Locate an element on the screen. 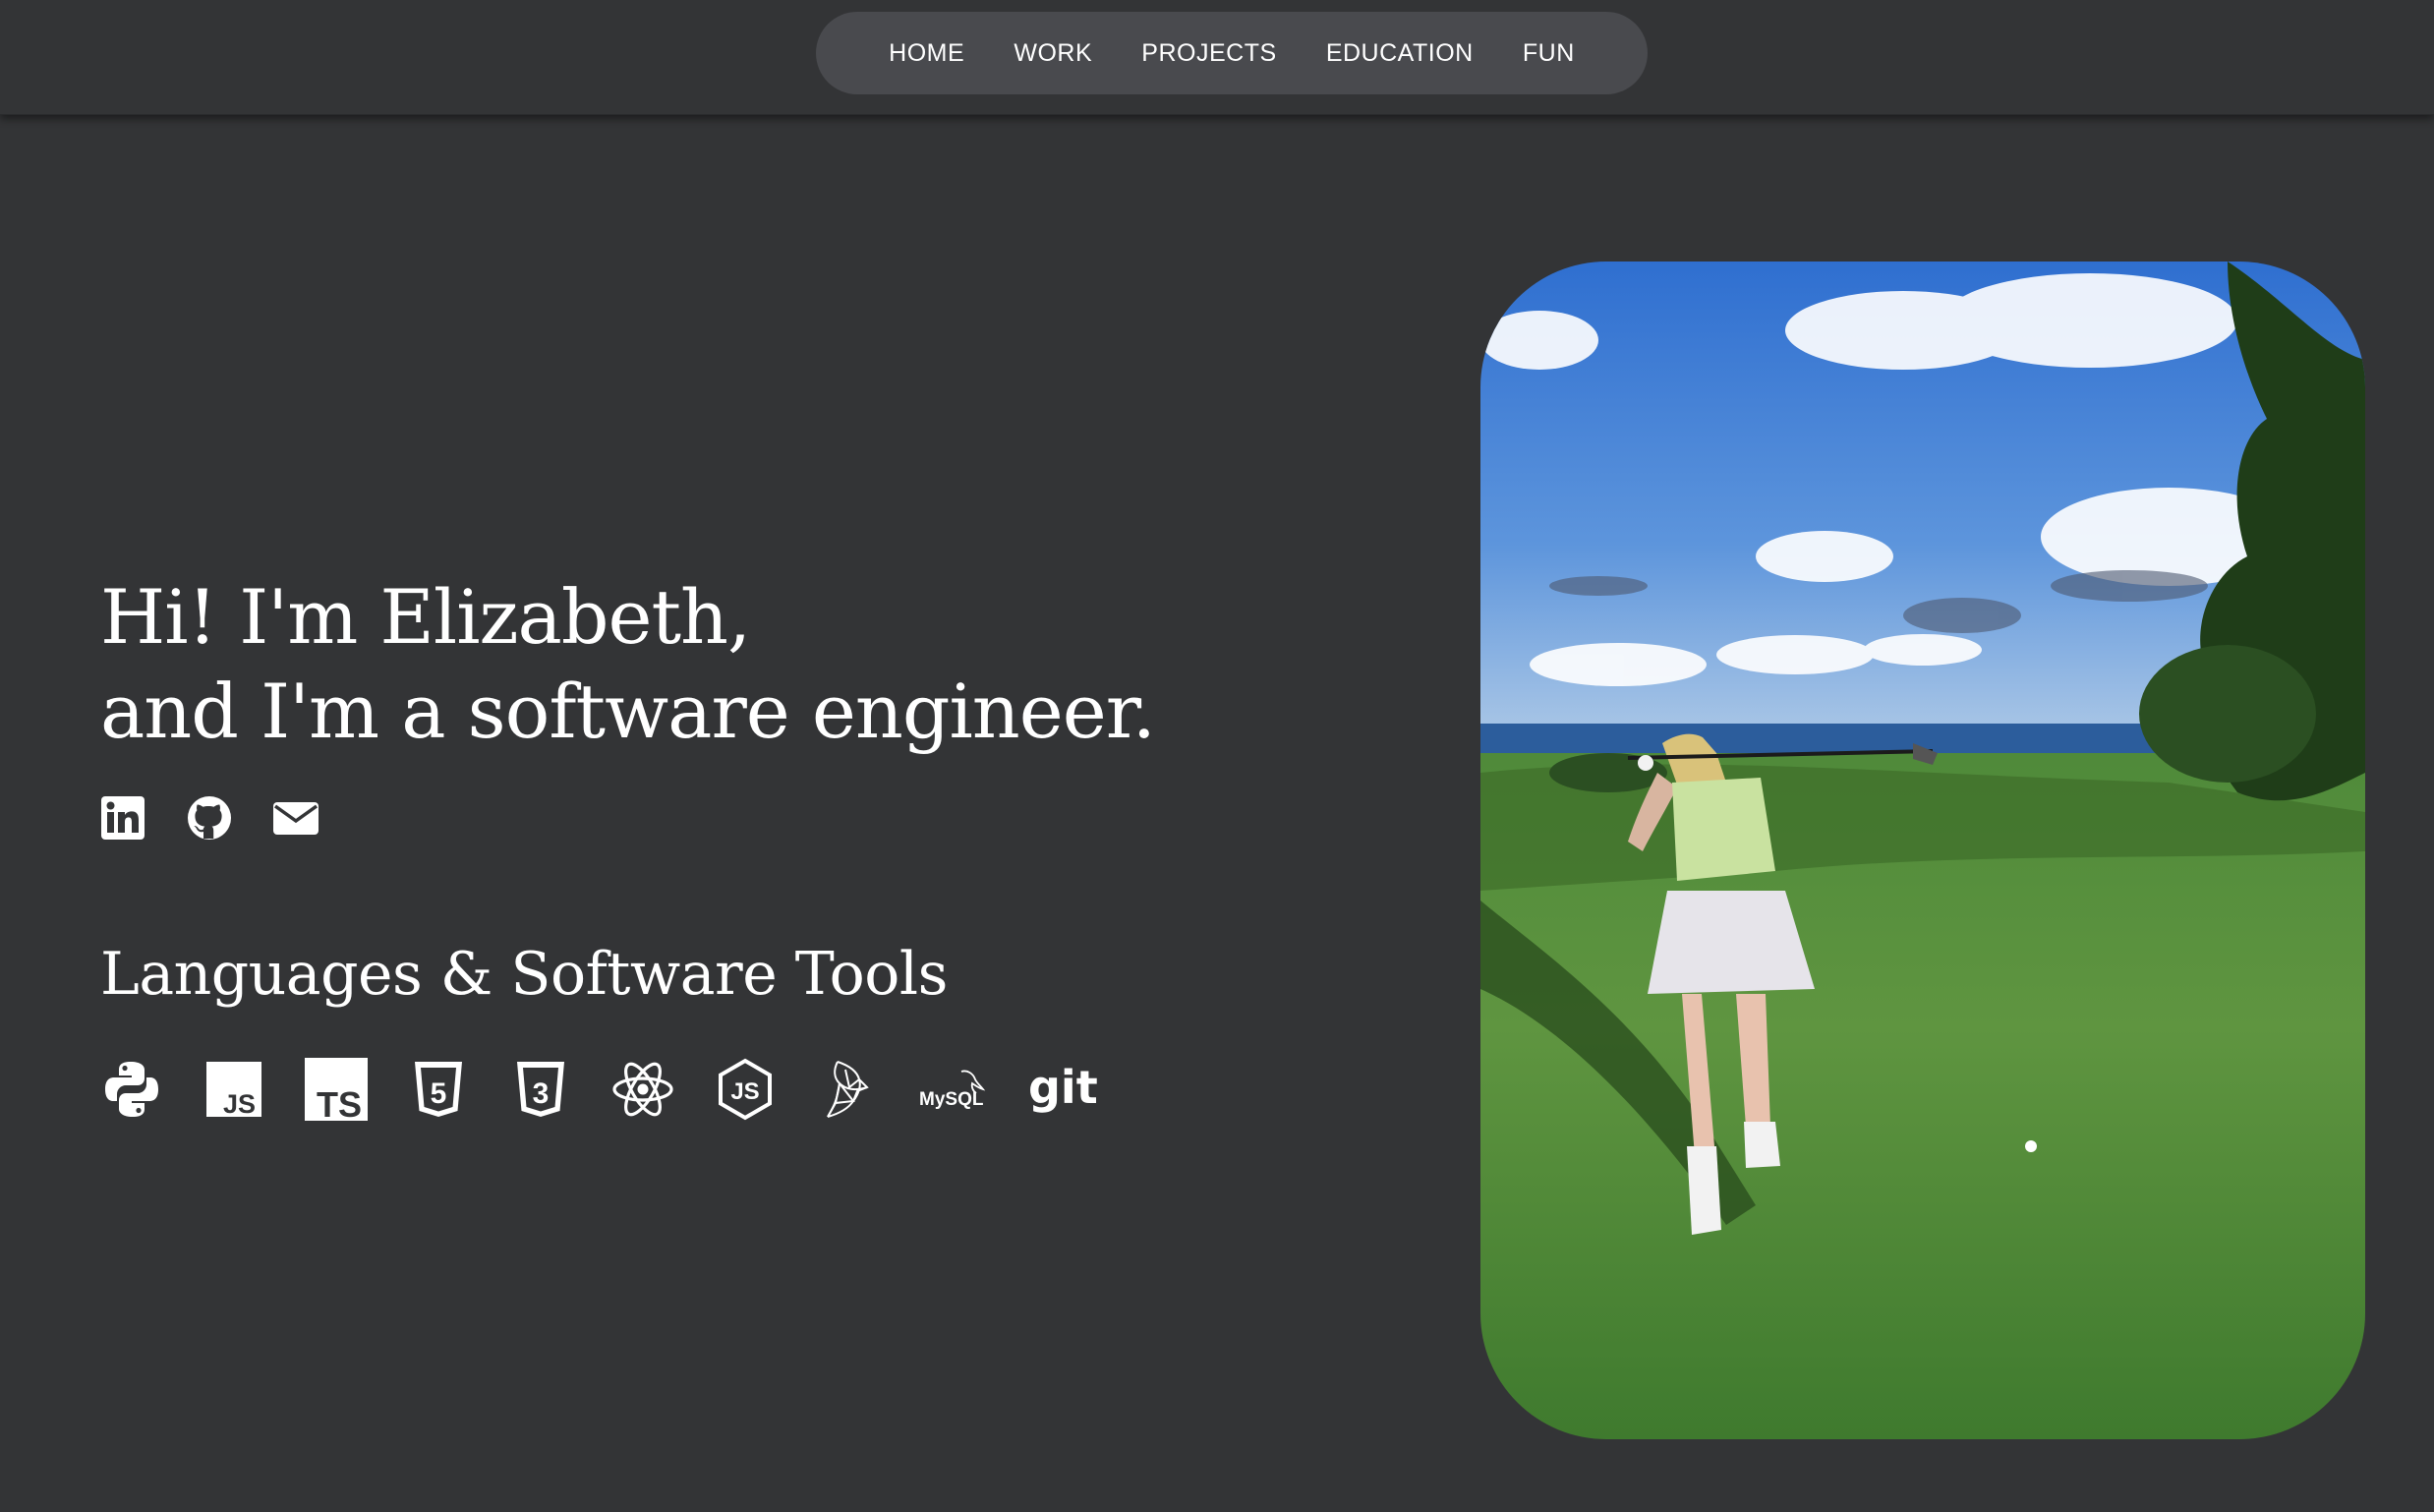 This screenshot has width=2434, height=1512. git-icon: git is located at coordinates (1063, 1089).